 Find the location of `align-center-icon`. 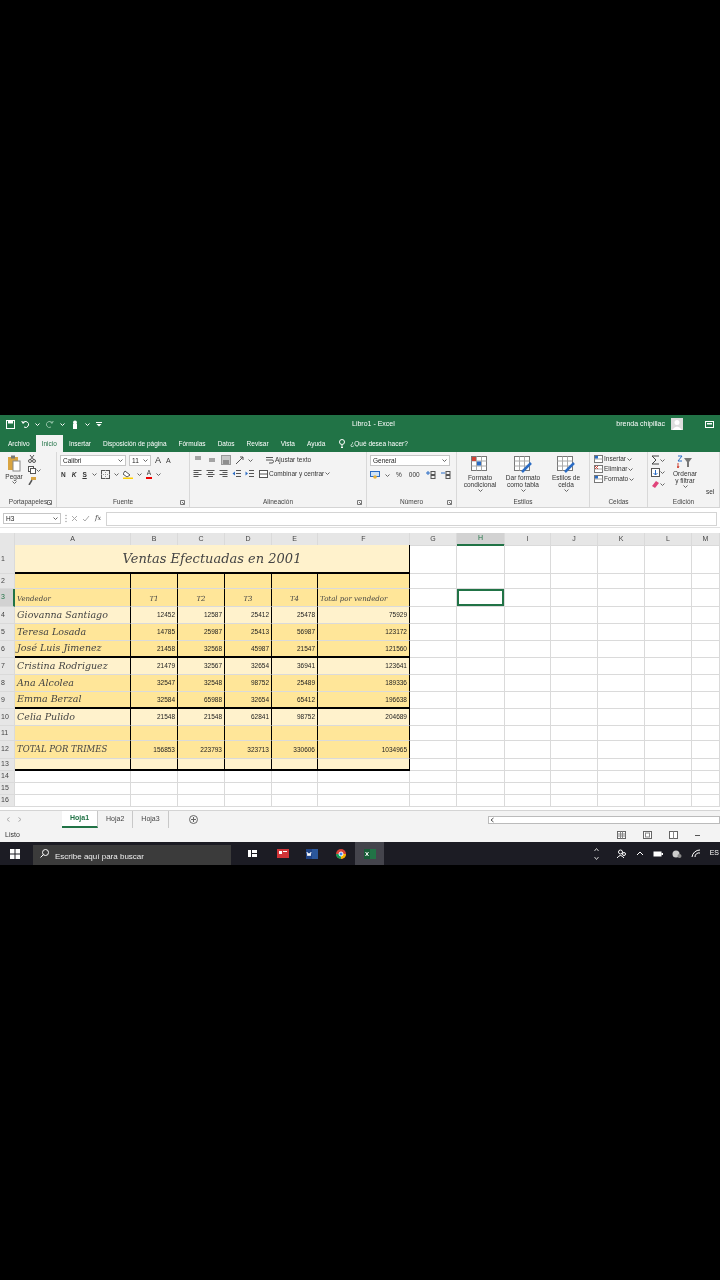

align-center-icon is located at coordinates (210, 473).